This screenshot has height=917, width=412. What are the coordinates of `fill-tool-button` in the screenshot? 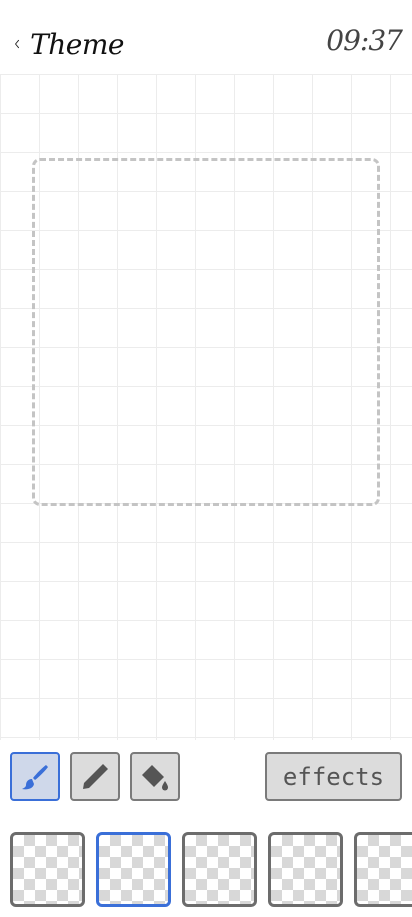 It's located at (155, 776).